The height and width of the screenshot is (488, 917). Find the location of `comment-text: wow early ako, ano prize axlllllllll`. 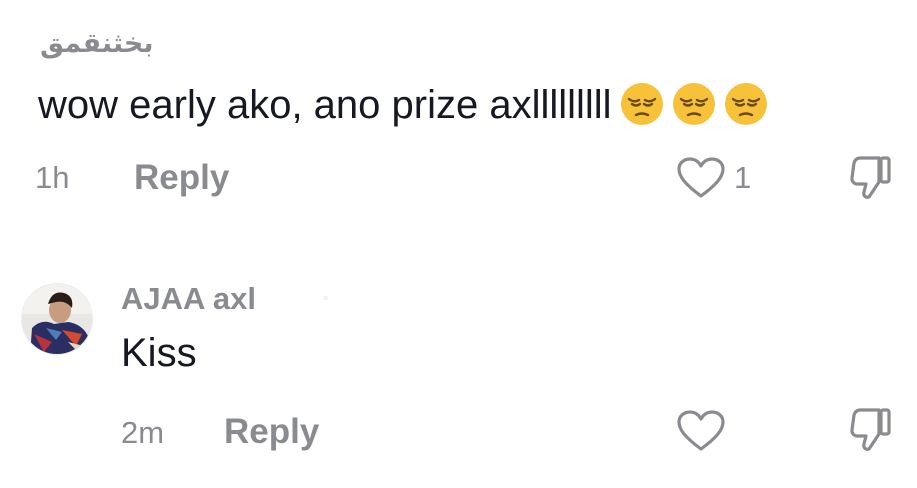

comment-text: wow early ako, ano prize axlllllllll is located at coordinates (403, 105).